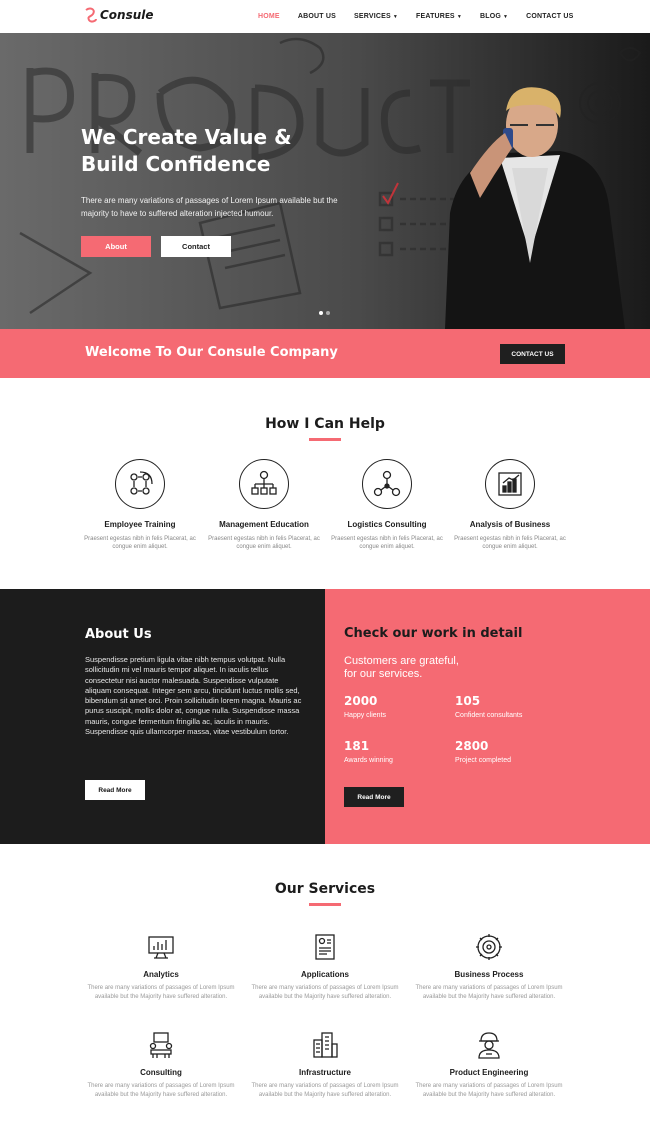  I want to click on work-subtitle-line2: for our services., so click(383, 674).